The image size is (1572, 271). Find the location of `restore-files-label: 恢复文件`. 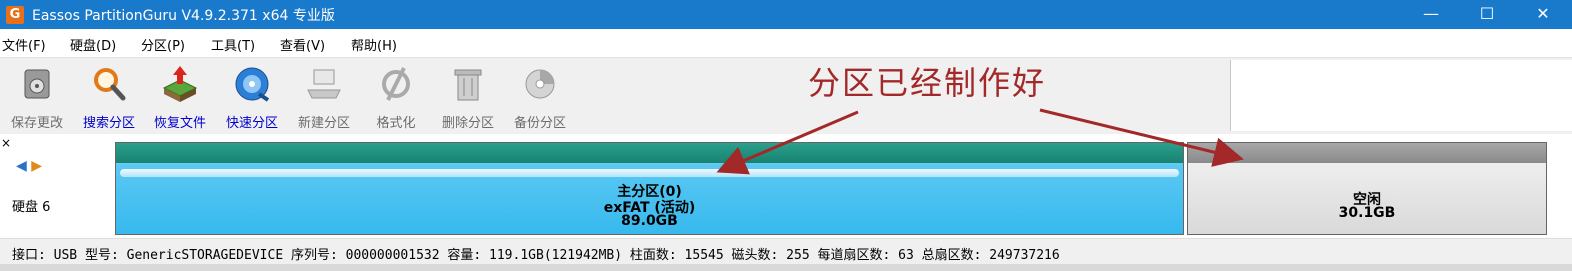

restore-files-label: 恢复文件 is located at coordinates (179, 123).